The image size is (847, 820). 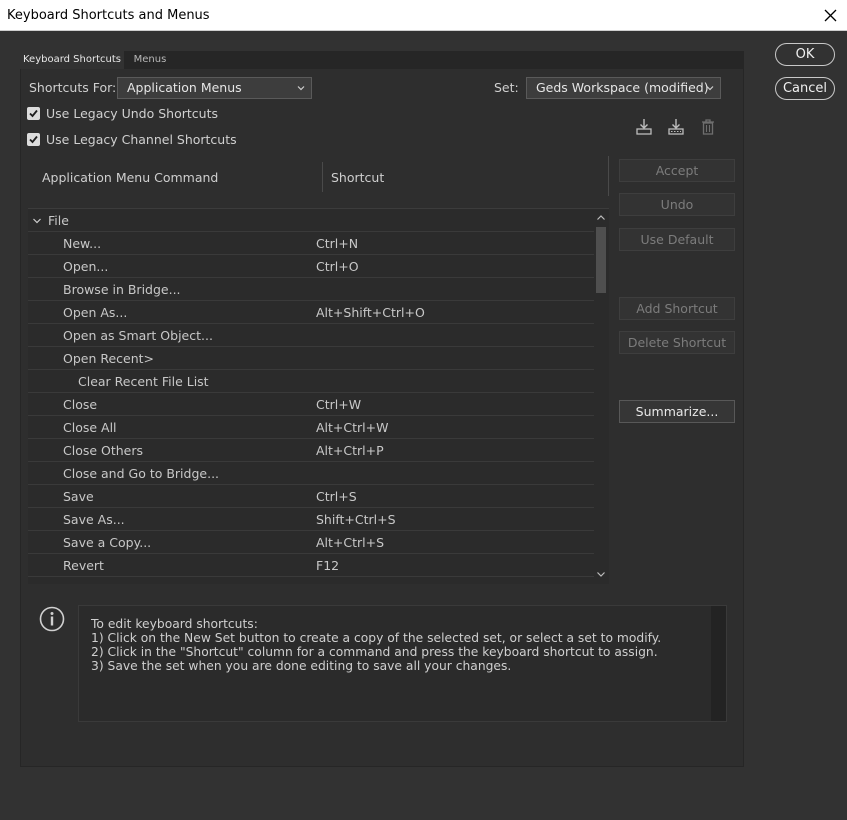 What do you see at coordinates (150, 60) in the screenshot?
I see `tab-menus: Menus` at bounding box center [150, 60].